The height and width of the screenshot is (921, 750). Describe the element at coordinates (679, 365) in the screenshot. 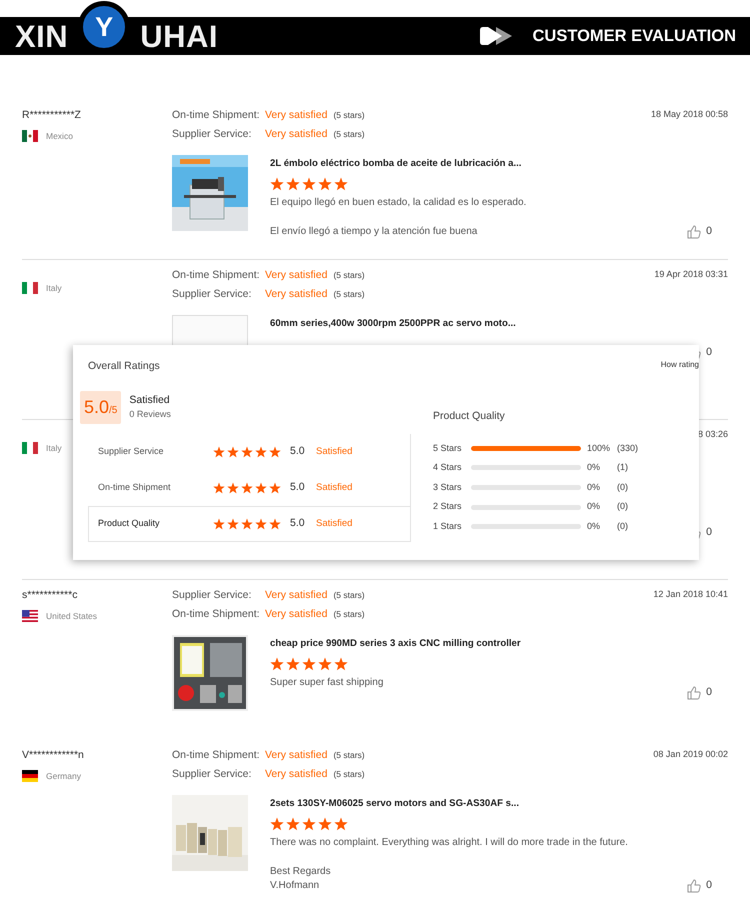

I see `help-link: How rating` at that location.